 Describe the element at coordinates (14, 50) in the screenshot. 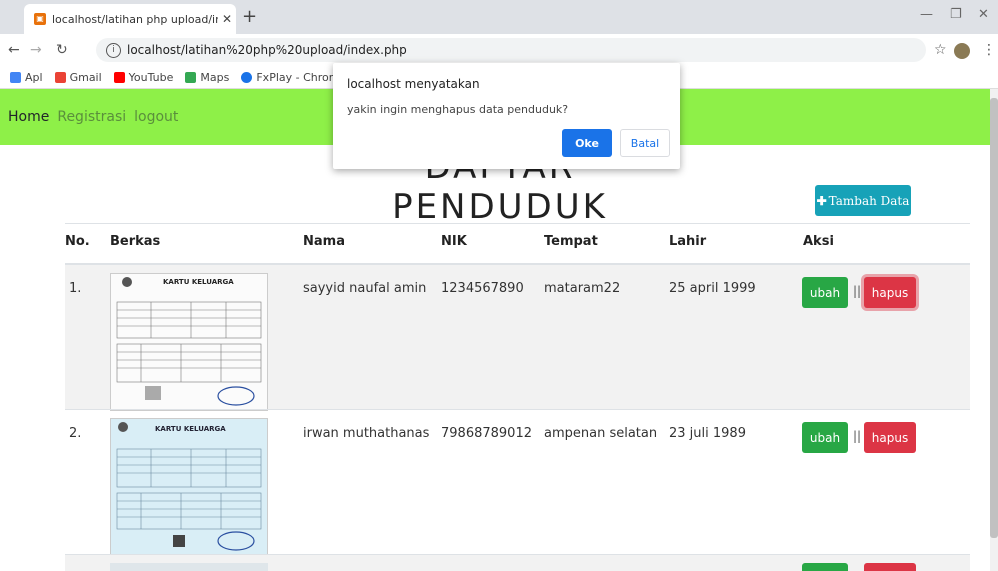

I see `back-icon: ←` at that location.